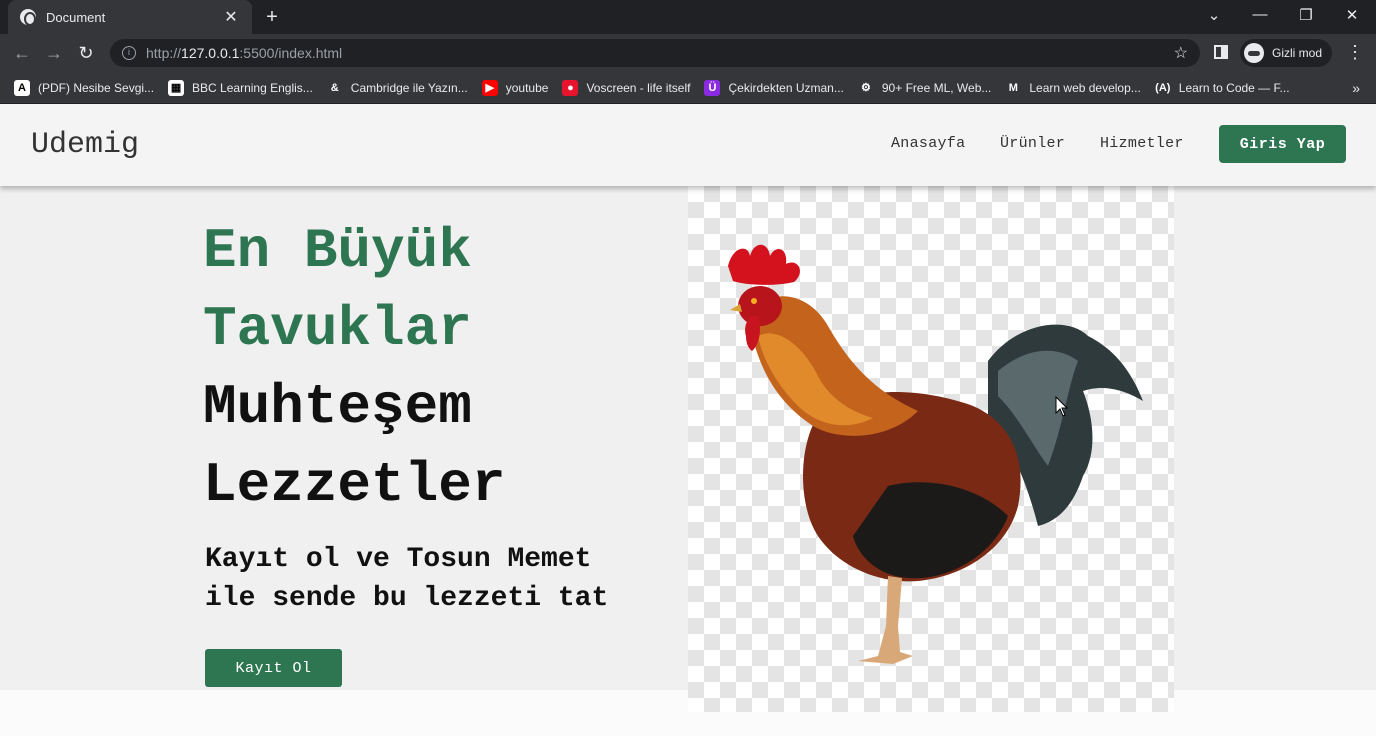 This screenshot has height=736, width=1376. What do you see at coordinates (273, 668) in the screenshot?
I see `signup-button: Kayıt Ol` at bounding box center [273, 668].